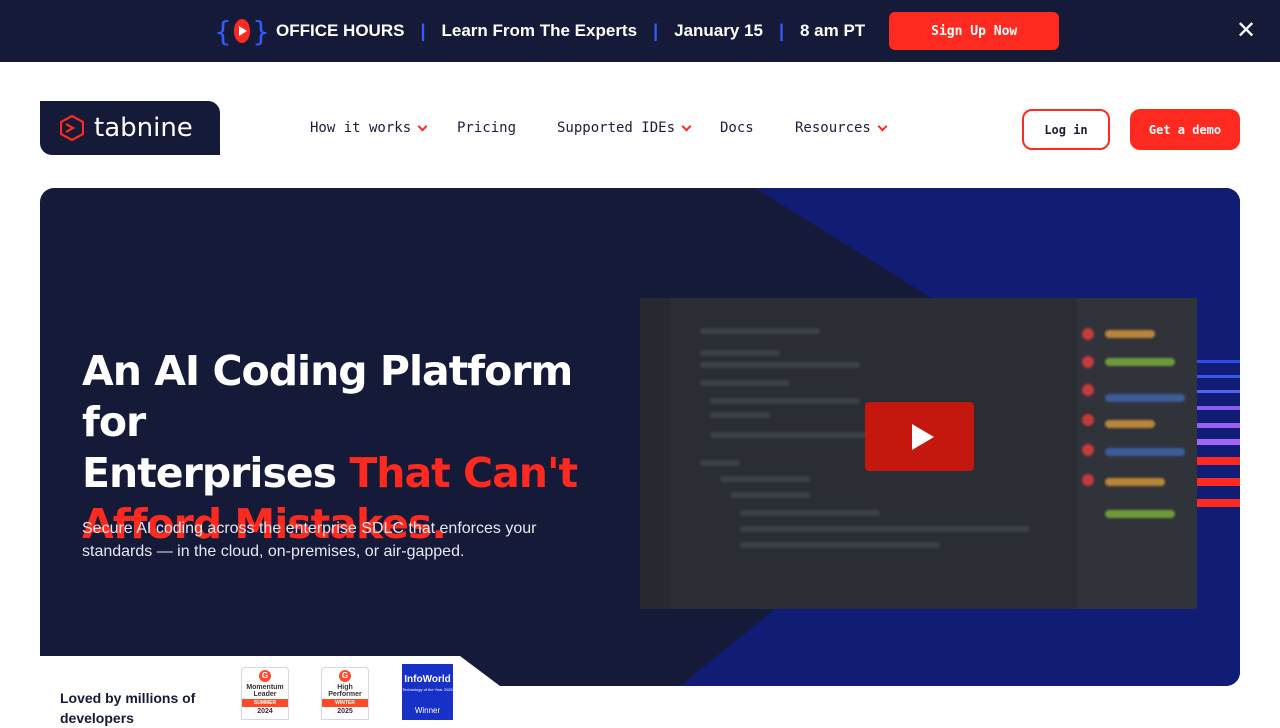  What do you see at coordinates (1185, 129) in the screenshot?
I see `get-demo-button: Get a demo` at bounding box center [1185, 129].